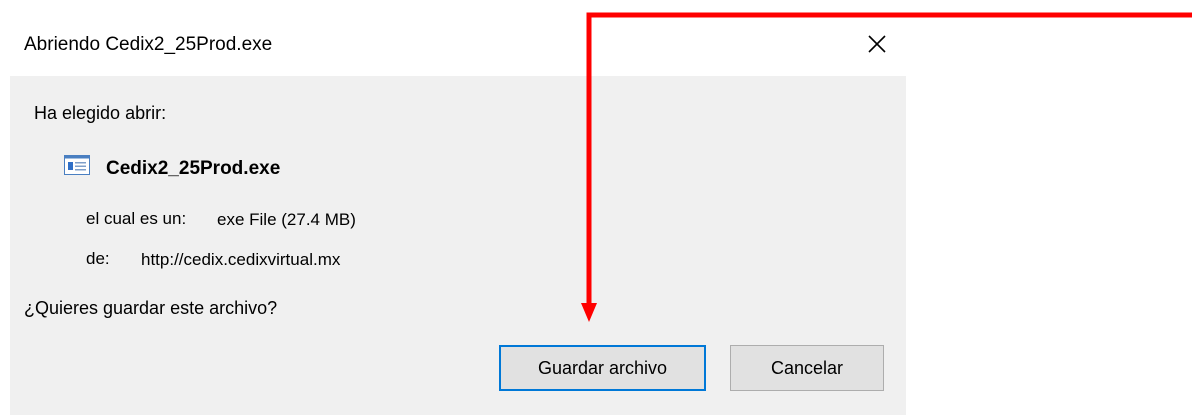 The image size is (1196, 415). I want to click on file-type-label: el cual es un:, so click(136, 218).